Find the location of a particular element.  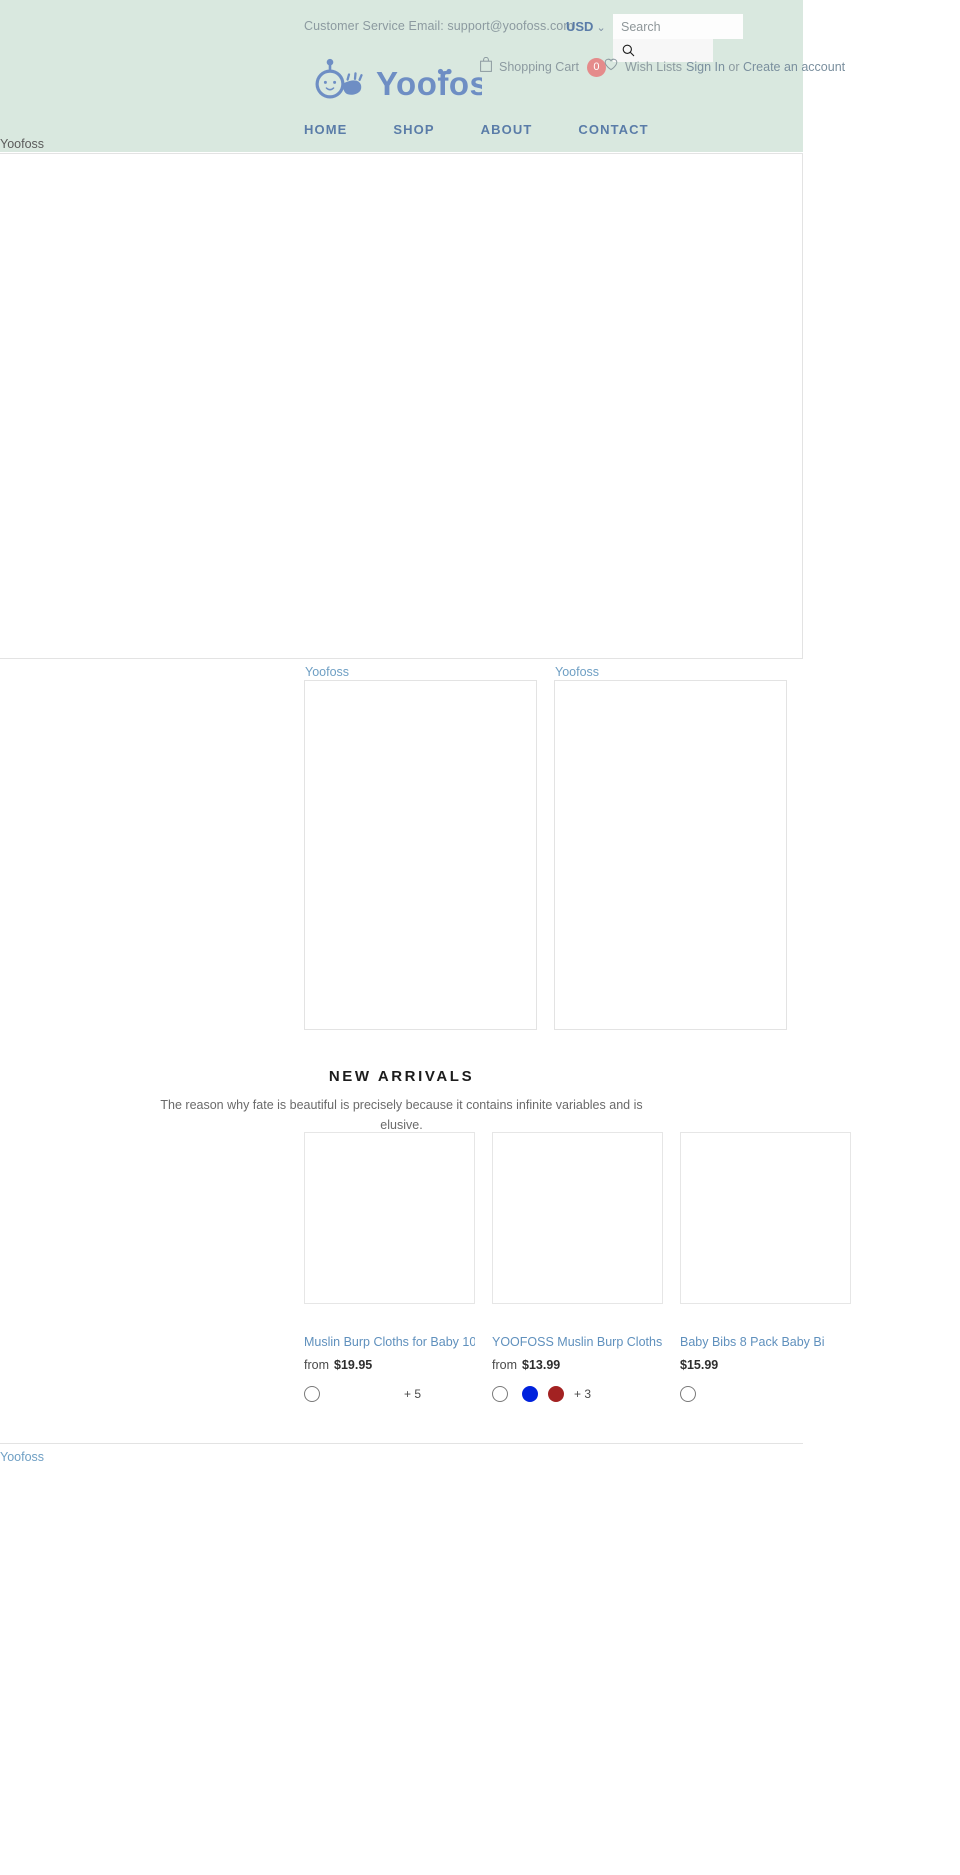

cart-bag-icon is located at coordinates (486, 66).